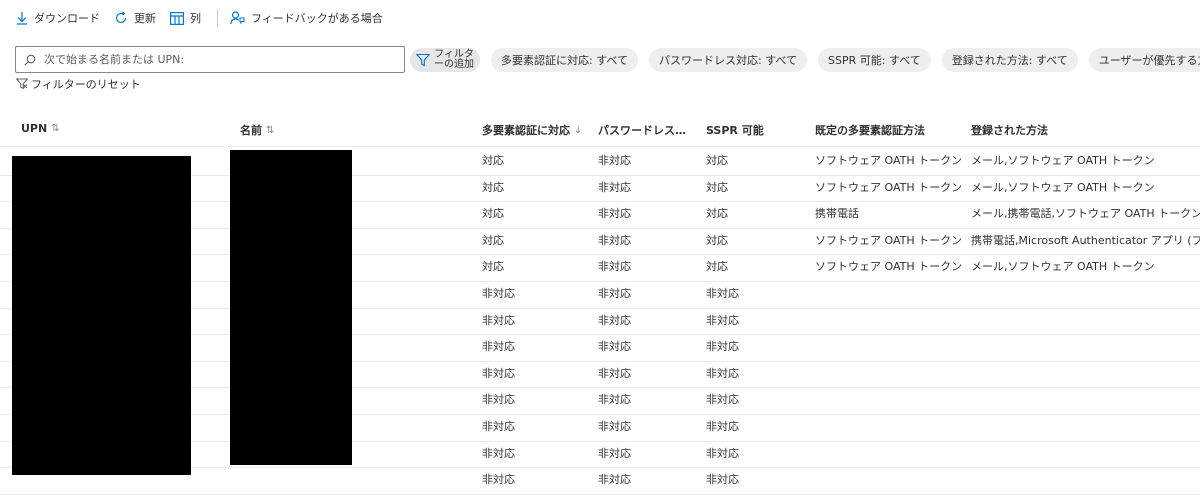 The image size is (1200, 495). Describe the element at coordinates (224, 59) in the screenshot. I see `search-input` at that location.